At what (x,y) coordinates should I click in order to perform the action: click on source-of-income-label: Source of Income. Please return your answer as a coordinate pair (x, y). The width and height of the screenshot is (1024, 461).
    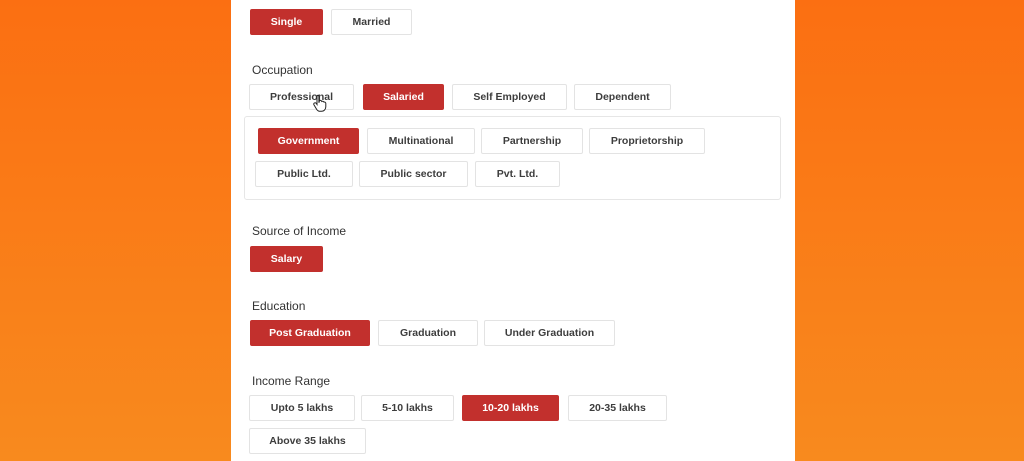
    Looking at the image, I should click on (299, 231).